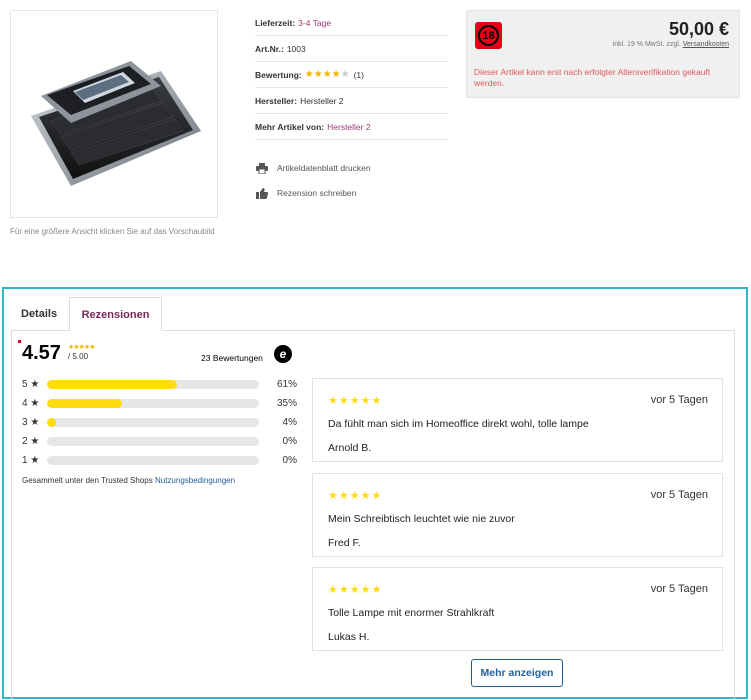  I want to click on more-articles-label: Mehr Artikel von:, so click(290, 126).